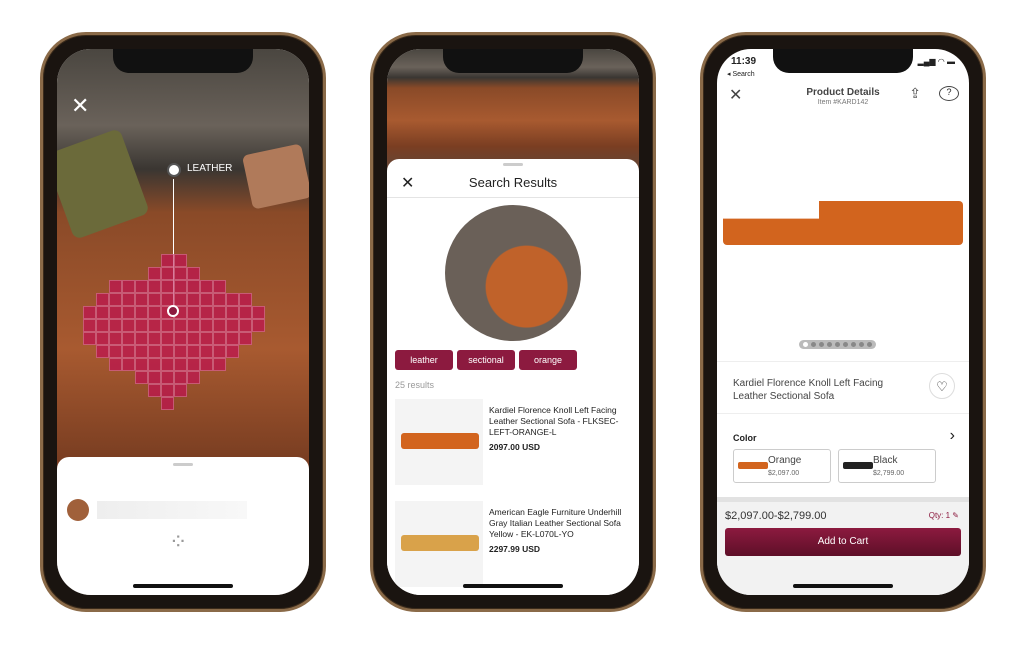 This screenshot has height=660, width=1024. I want to click on result-thumbnail, so click(439, 544).